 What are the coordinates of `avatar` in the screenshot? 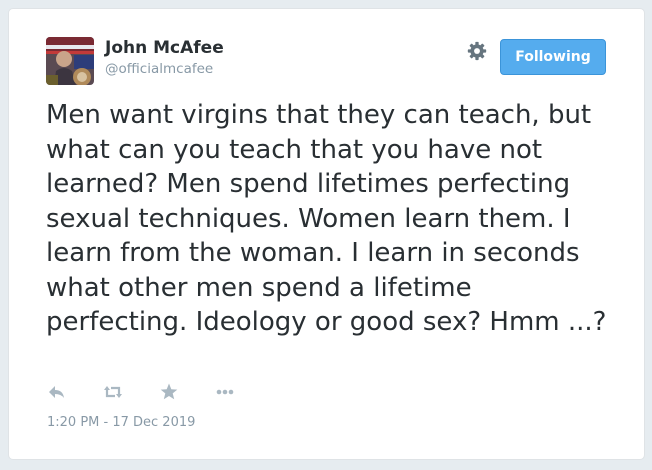 It's located at (70, 61).